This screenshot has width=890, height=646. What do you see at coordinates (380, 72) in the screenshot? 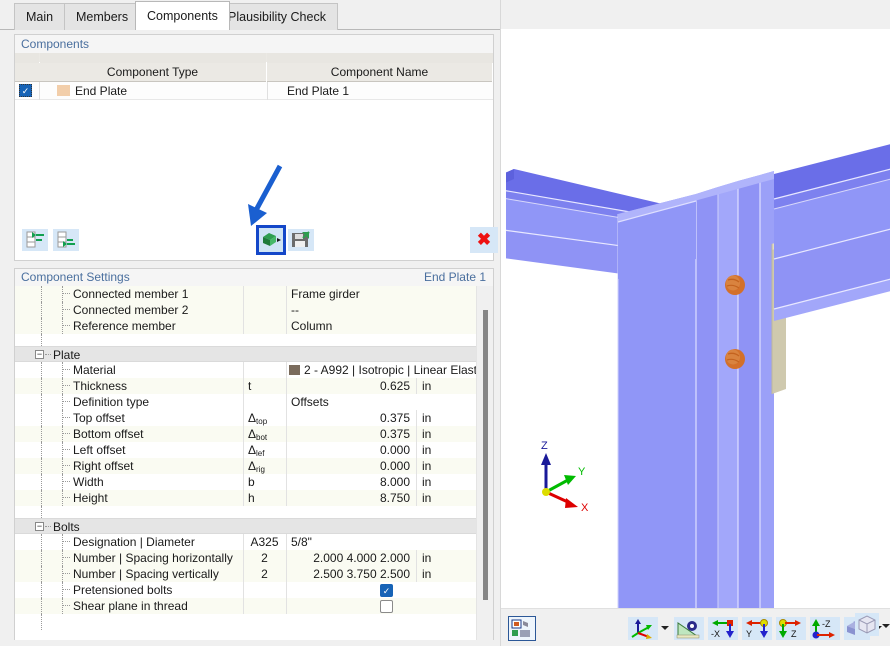
I see `column-header-component-name: Component Name` at bounding box center [380, 72].